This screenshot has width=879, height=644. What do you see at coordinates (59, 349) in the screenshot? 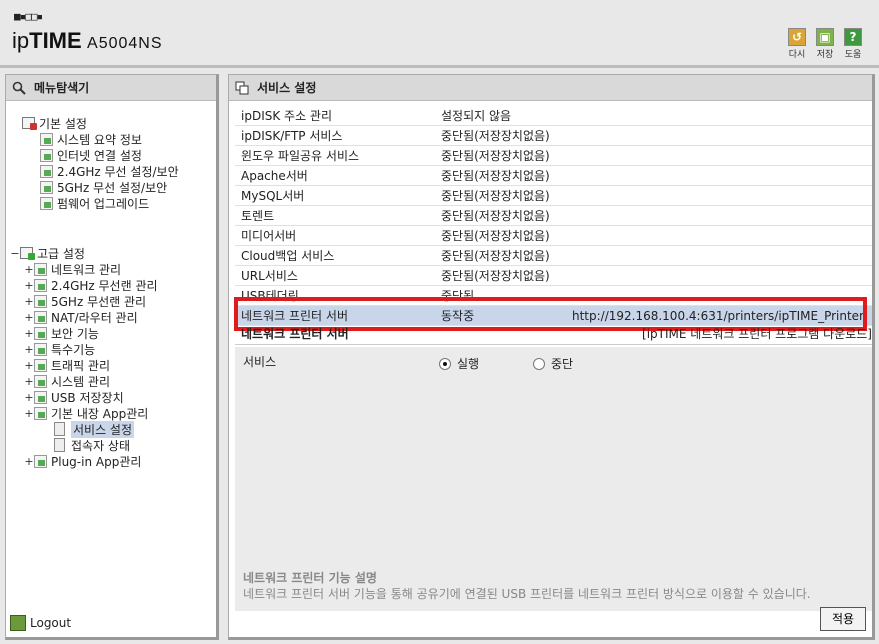
I see `tree-special: + 특수기능` at bounding box center [59, 349].